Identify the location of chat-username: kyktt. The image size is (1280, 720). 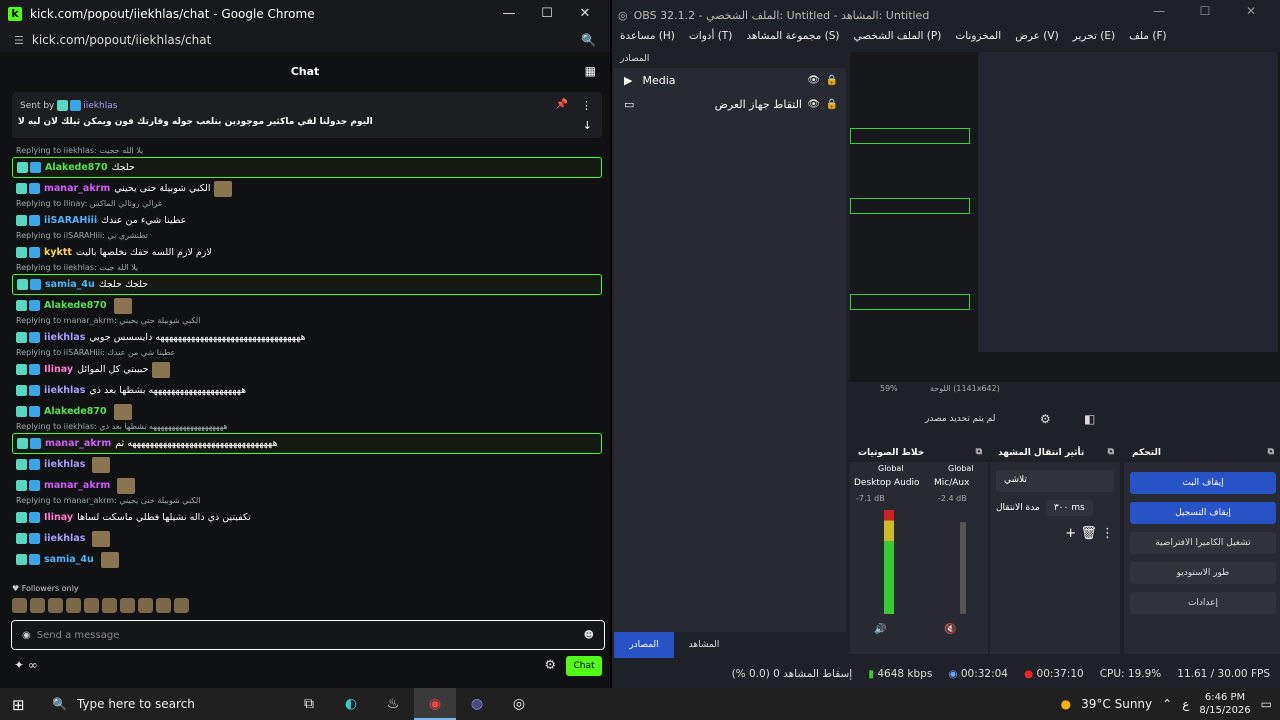
(58, 252).